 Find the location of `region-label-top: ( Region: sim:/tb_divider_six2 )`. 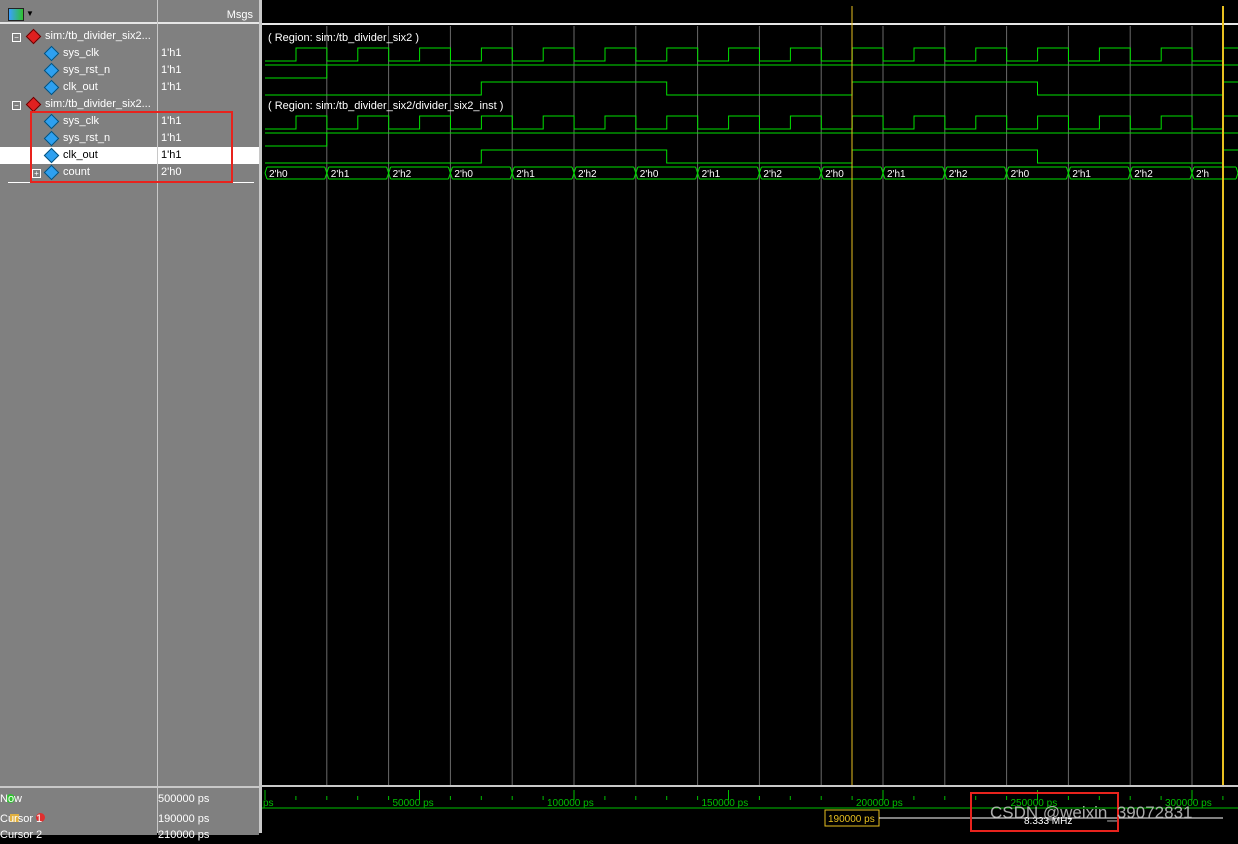

region-label-top: ( Region: sim:/tb_divider_six2 ) is located at coordinates (343, 38).